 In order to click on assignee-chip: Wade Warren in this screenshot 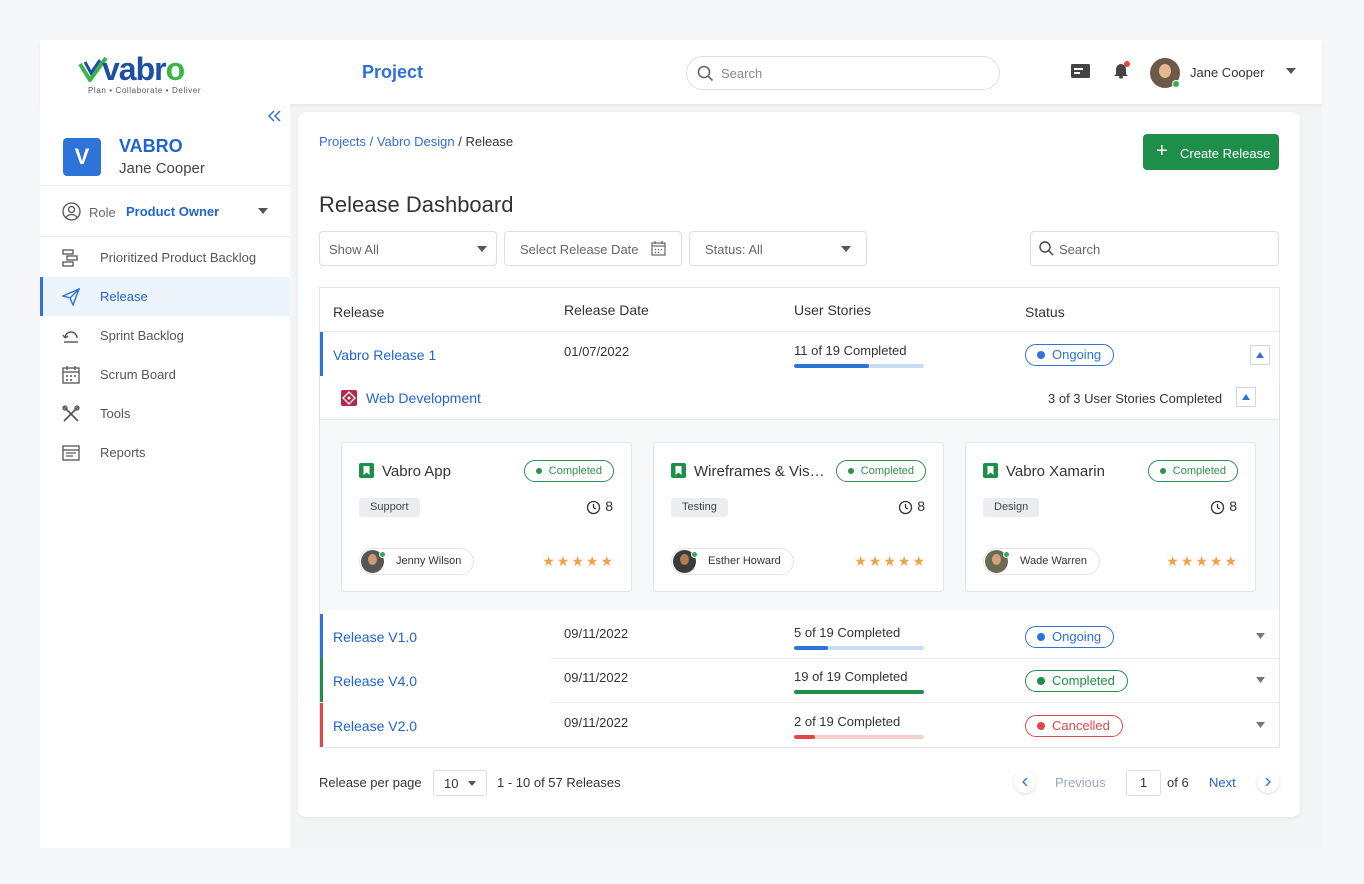, I will do `click(1042, 561)`.